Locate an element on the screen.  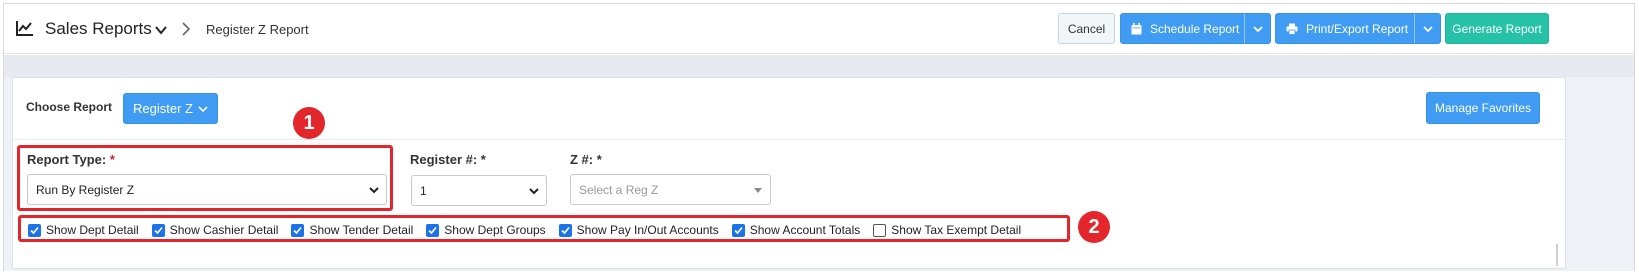
z-placeholder: Select a Reg Z is located at coordinates (619, 189).